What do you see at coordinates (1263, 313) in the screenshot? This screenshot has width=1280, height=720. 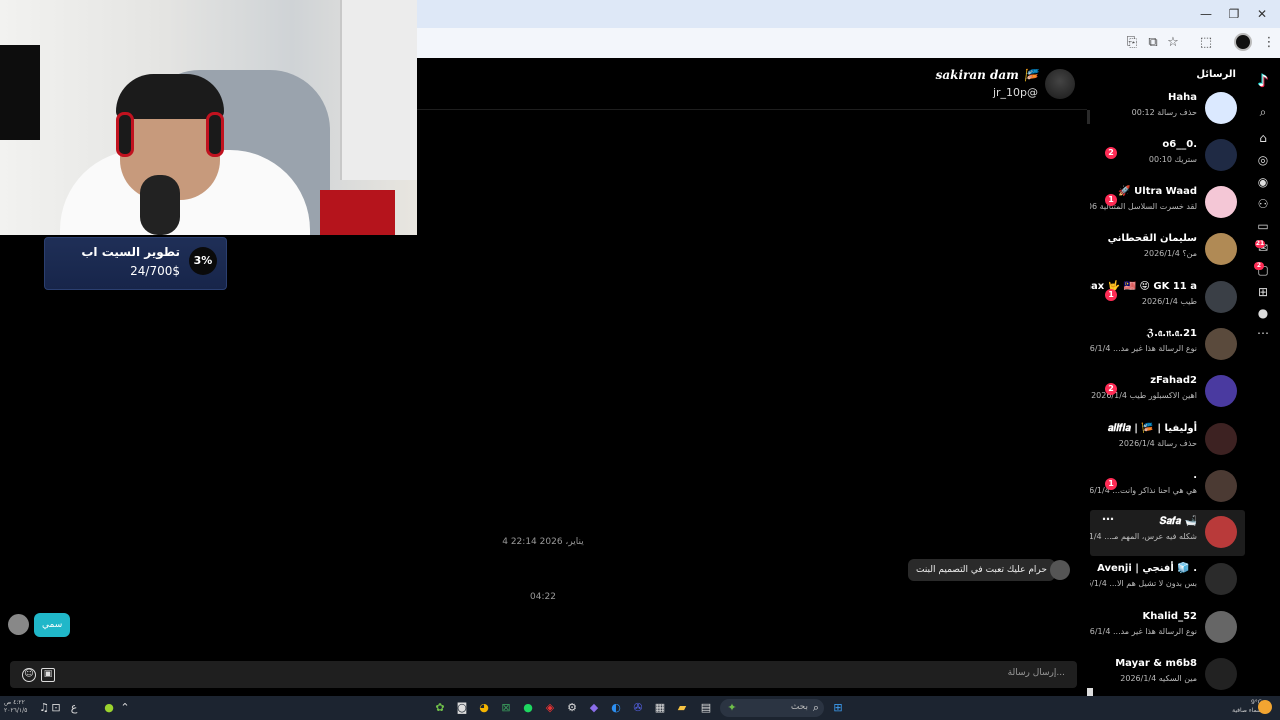 I see `profile-icon: ●` at bounding box center [1263, 313].